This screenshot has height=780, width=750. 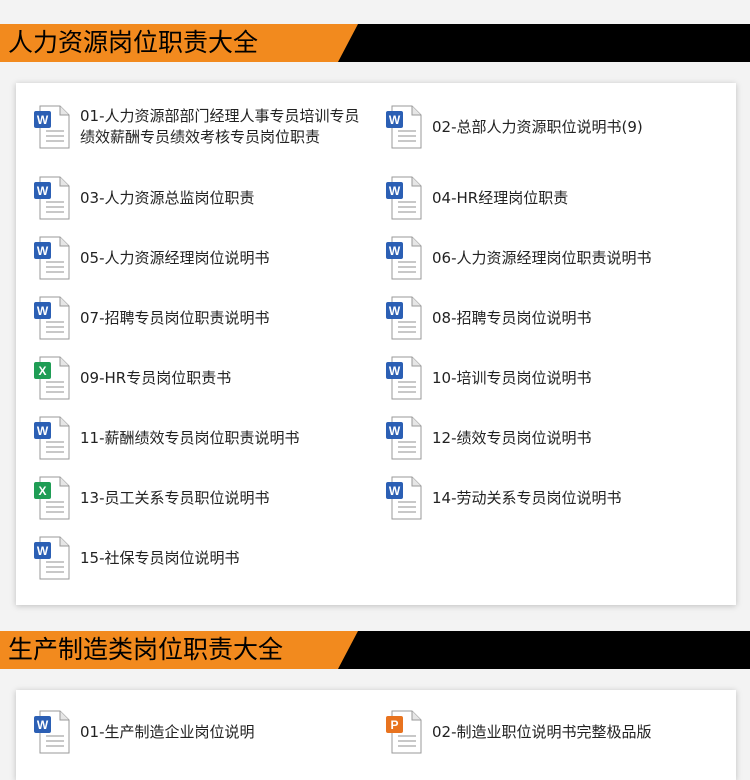 I want to click on section-title-hr: 人力资源岗位职责大全, so click(x=169, y=43).